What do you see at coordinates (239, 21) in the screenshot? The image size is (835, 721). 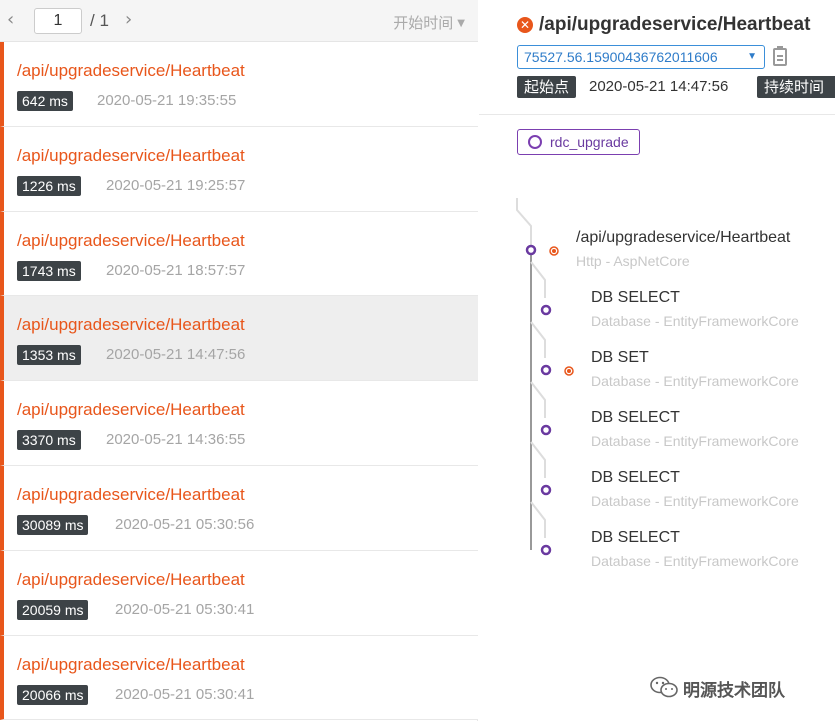 I see `pagination-bar: ‹ 1 / 1 › 开始时间 ▼` at bounding box center [239, 21].